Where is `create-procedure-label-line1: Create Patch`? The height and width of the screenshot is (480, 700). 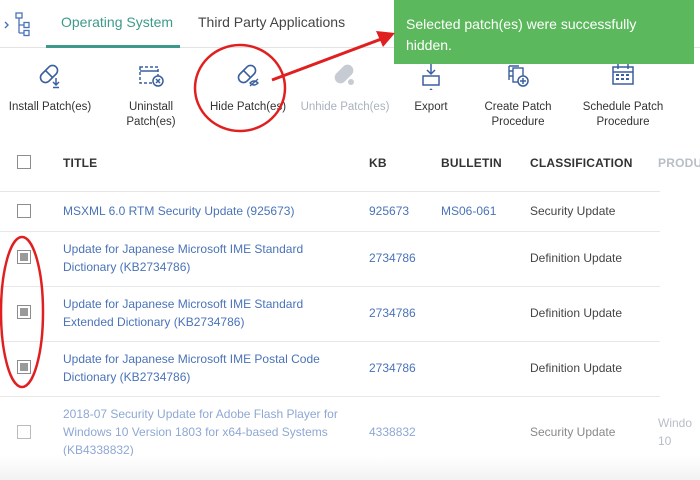
create-procedure-label-line1: Create Patch is located at coordinates (518, 107).